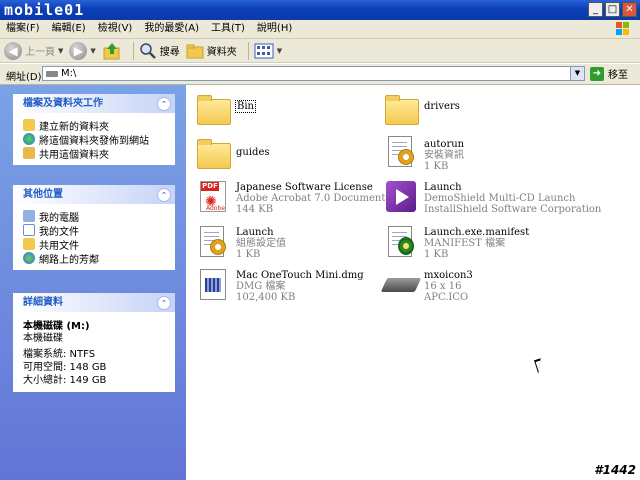 The height and width of the screenshot is (480, 640). Describe the element at coordinates (29, 125) in the screenshot. I see `new-folder-icon` at that location.